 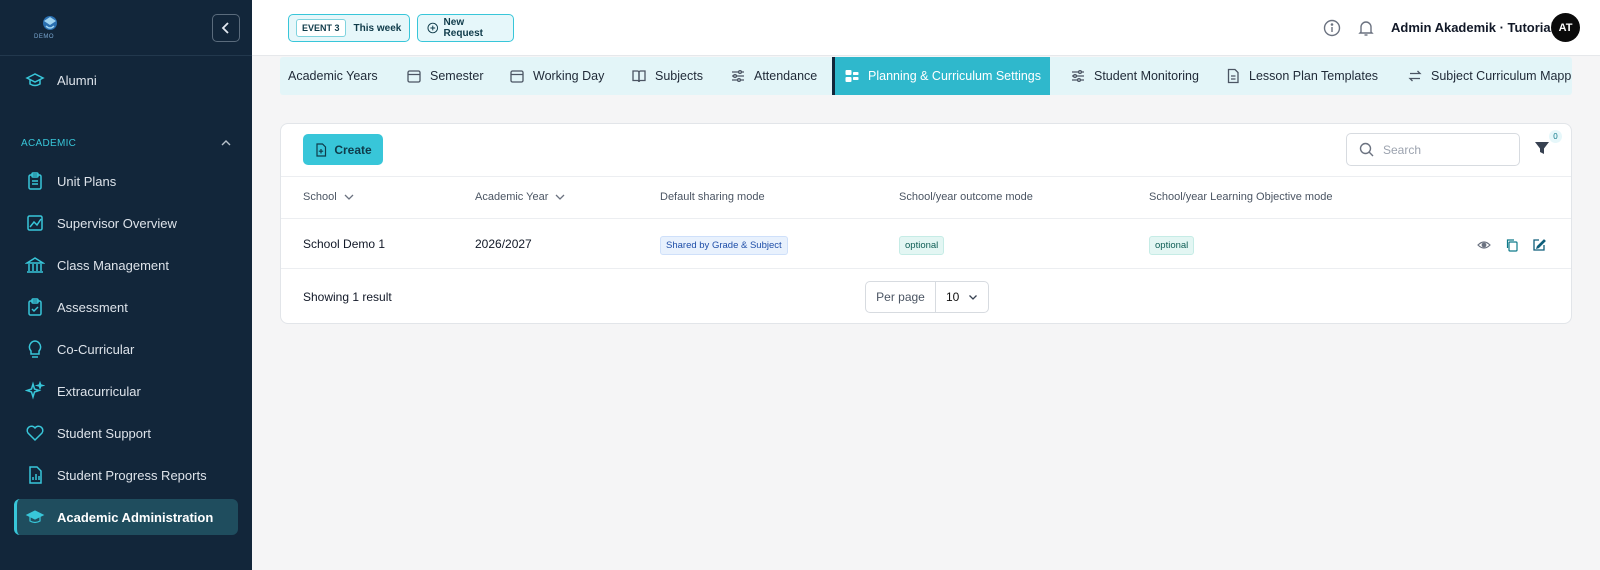 What do you see at coordinates (87, 181) in the screenshot?
I see `sidebar-item-label: Unit Plans` at bounding box center [87, 181].